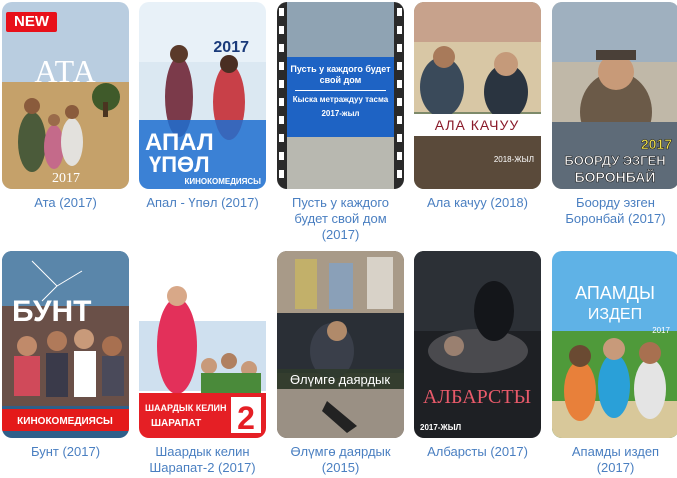 This screenshot has height=478, width=677. I want to click on movie-card: БУНТ КИНОКОМЕДИЯСЫ Бунт (2017), so click(65, 355).